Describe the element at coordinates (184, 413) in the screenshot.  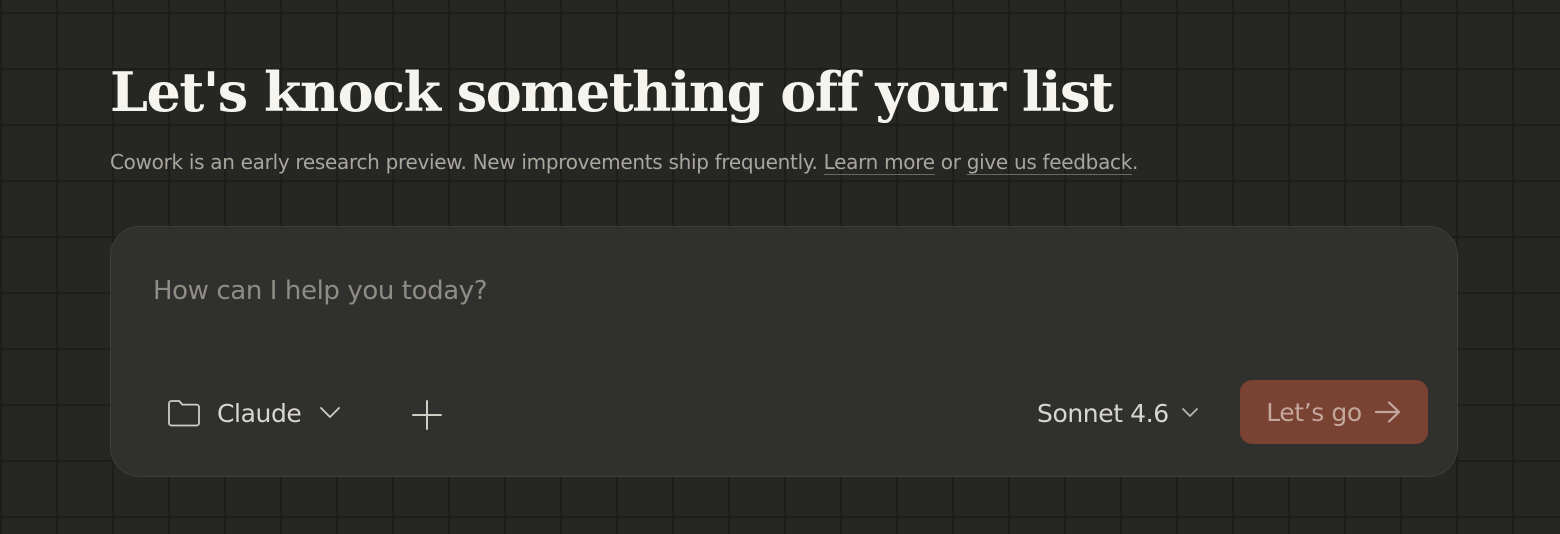
I see `folder-icon` at that location.